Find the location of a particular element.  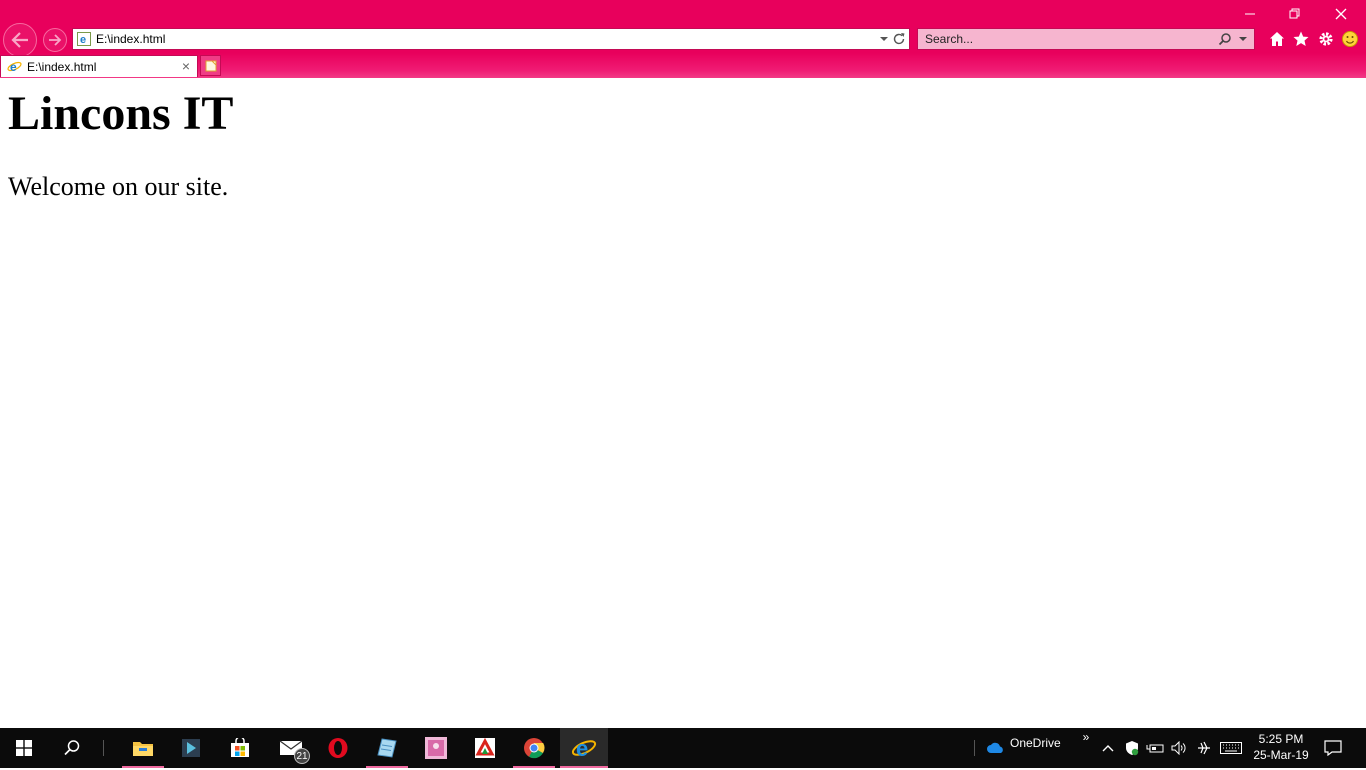

network-tray-button is located at coordinates (1204, 748).